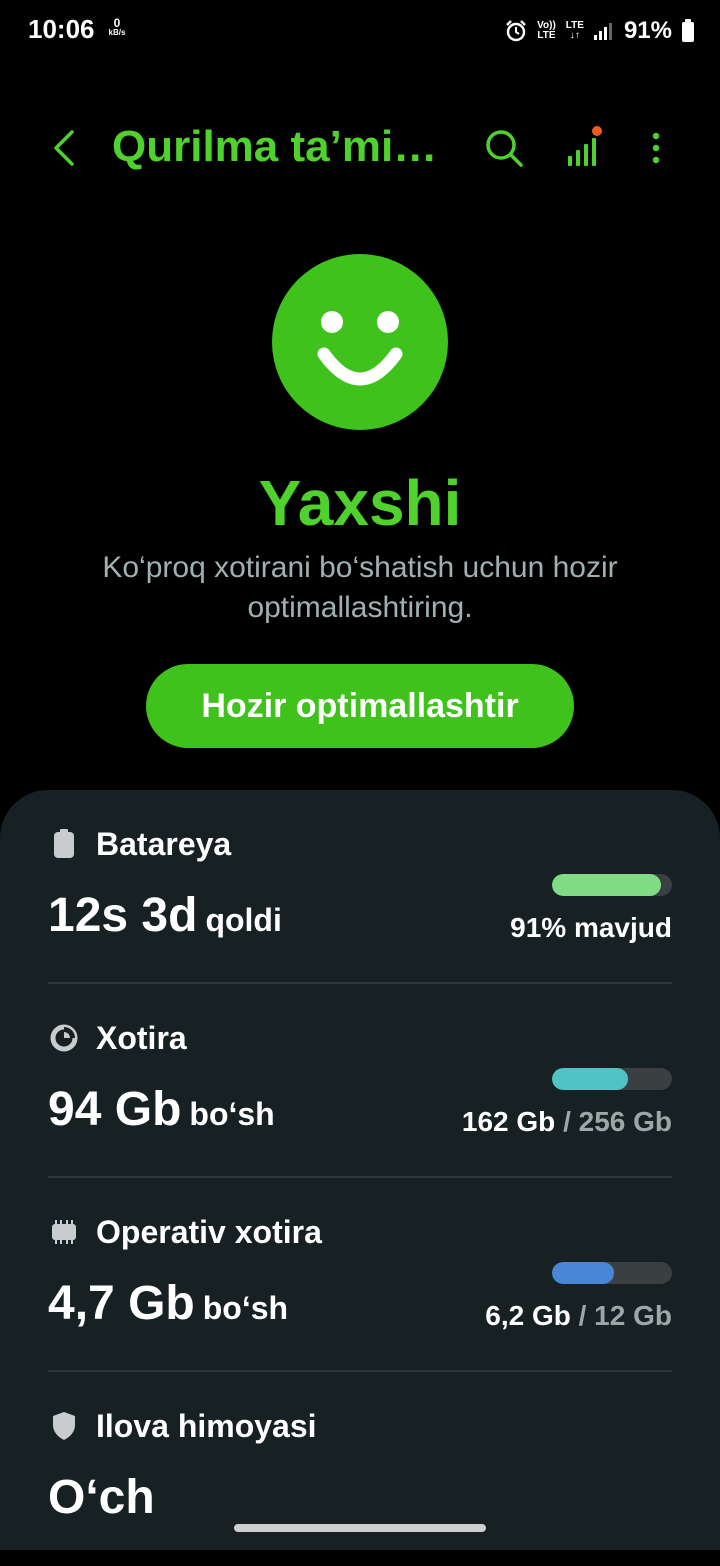  I want to click on net-speed: 0 kB/s, so click(117, 27).